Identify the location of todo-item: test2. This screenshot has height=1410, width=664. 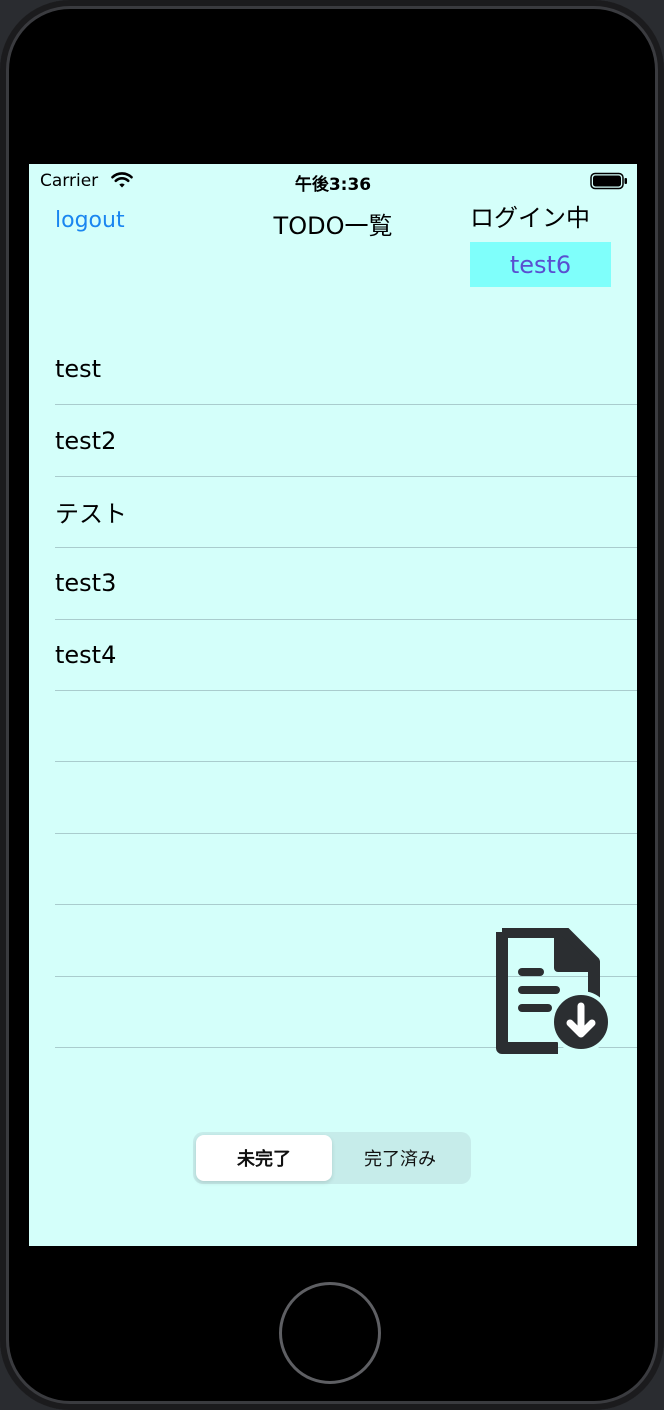
(346, 441).